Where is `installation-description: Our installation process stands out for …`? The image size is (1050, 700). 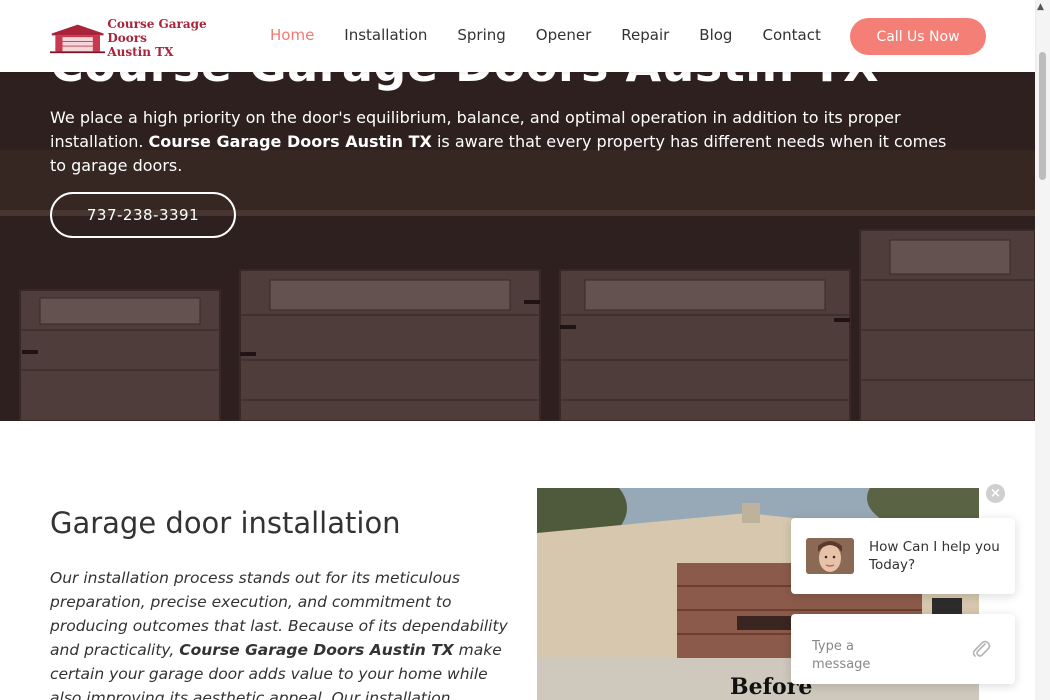 installation-description: Our installation process stands out for … is located at coordinates (280, 633).